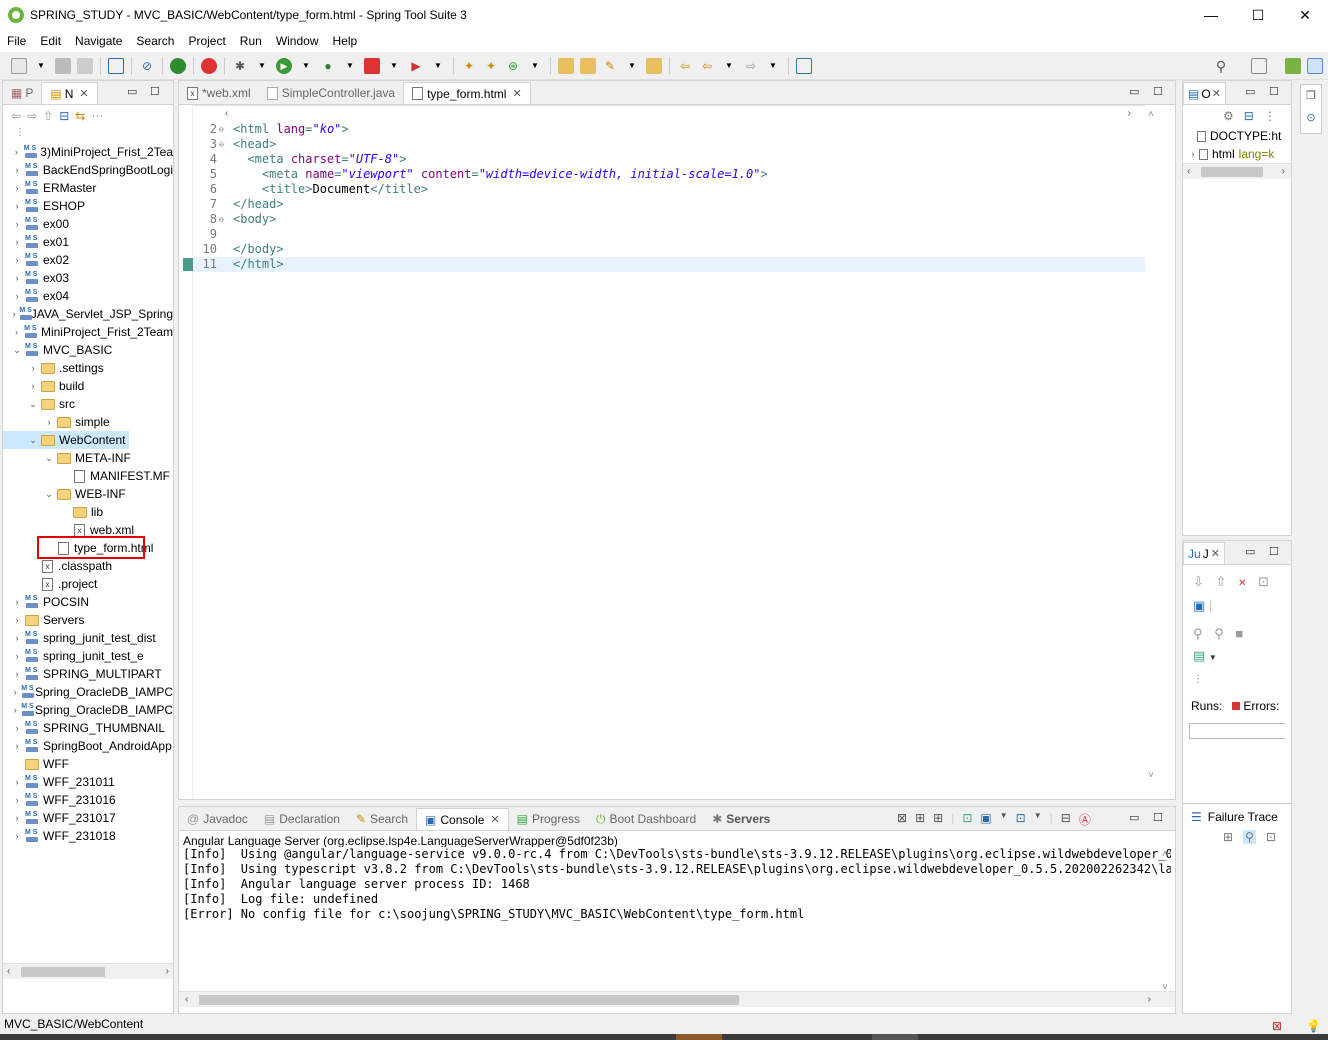 Image resolution: width=1328 pixels, height=1040 pixels. I want to click on lightbulb-icon: 💡, so click(1313, 1026).